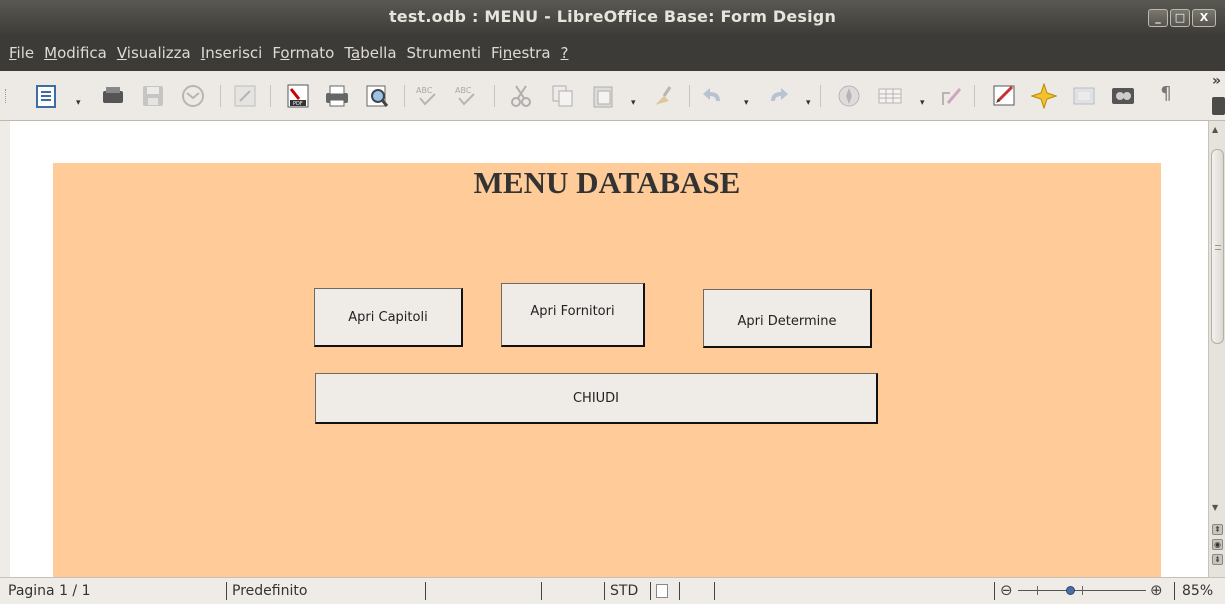  I want to click on undo-icon, so click(713, 96).